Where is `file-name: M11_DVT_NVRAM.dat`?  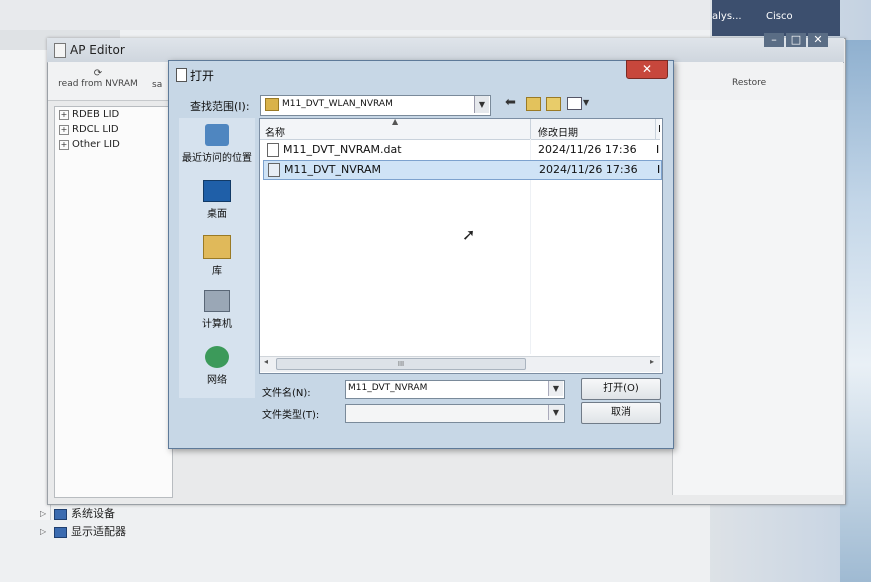
file-name: M11_DVT_NVRAM.dat is located at coordinates (342, 149).